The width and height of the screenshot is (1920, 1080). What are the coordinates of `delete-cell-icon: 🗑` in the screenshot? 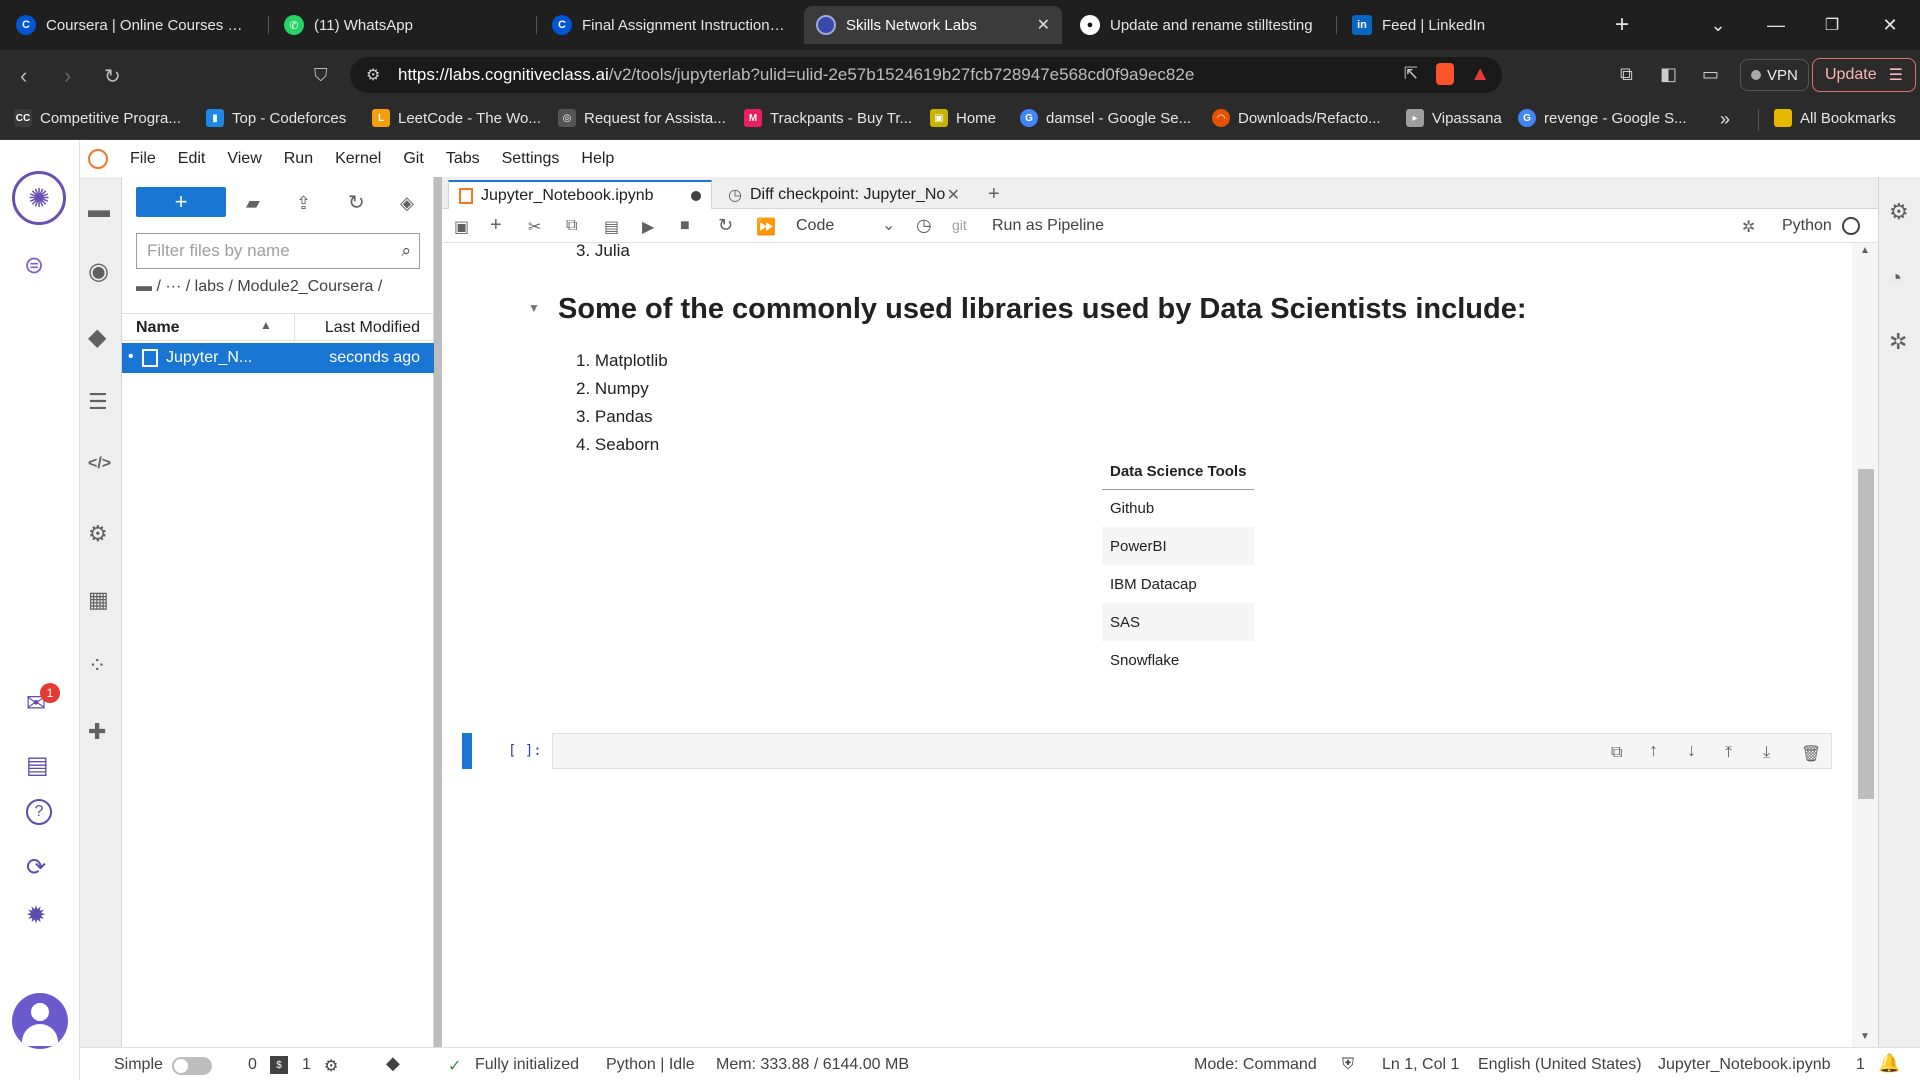 It's located at (1811, 753).